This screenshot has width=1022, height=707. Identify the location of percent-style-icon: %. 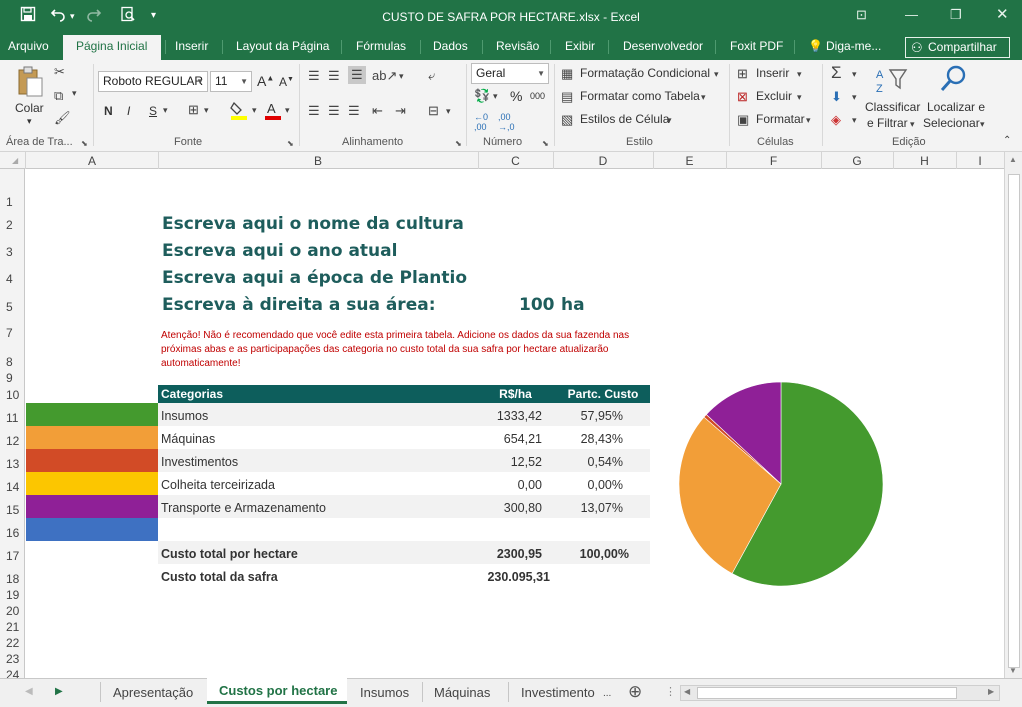
(516, 96).